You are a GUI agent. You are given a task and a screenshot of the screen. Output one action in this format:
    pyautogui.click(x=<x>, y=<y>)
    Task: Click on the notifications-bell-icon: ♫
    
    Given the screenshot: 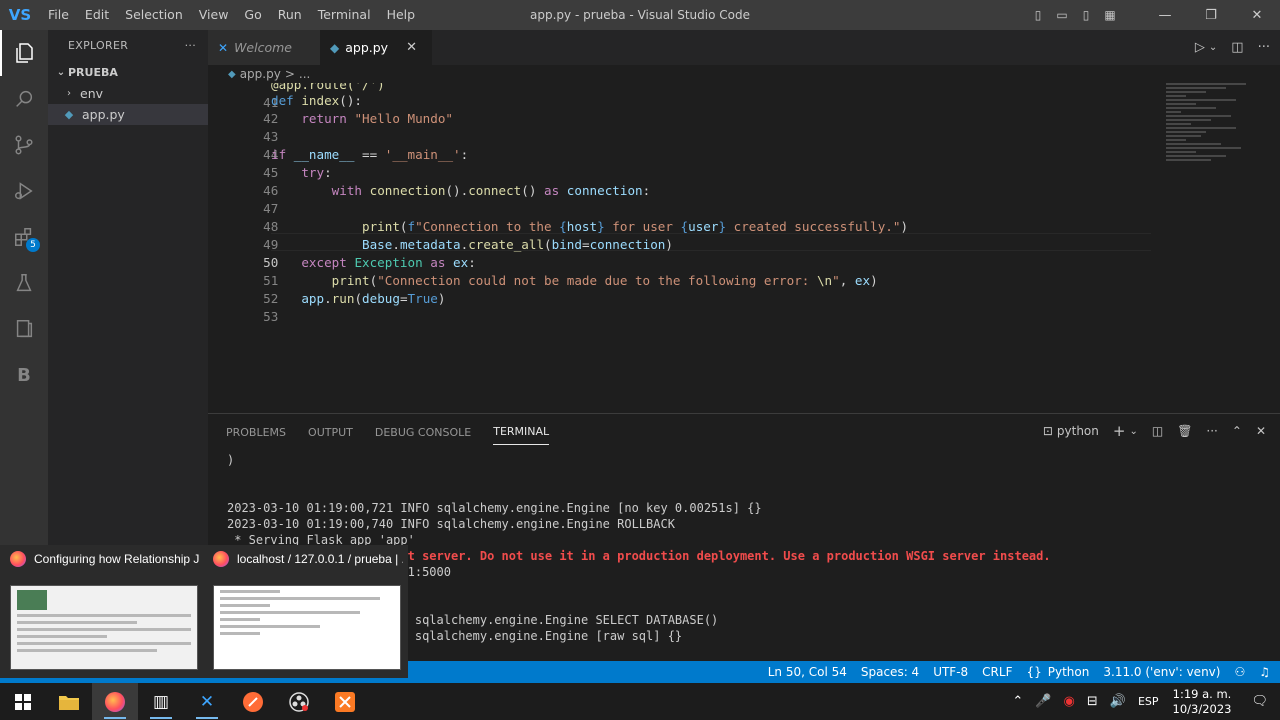 What is the action you would take?
    pyautogui.click(x=1264, y=672)
    